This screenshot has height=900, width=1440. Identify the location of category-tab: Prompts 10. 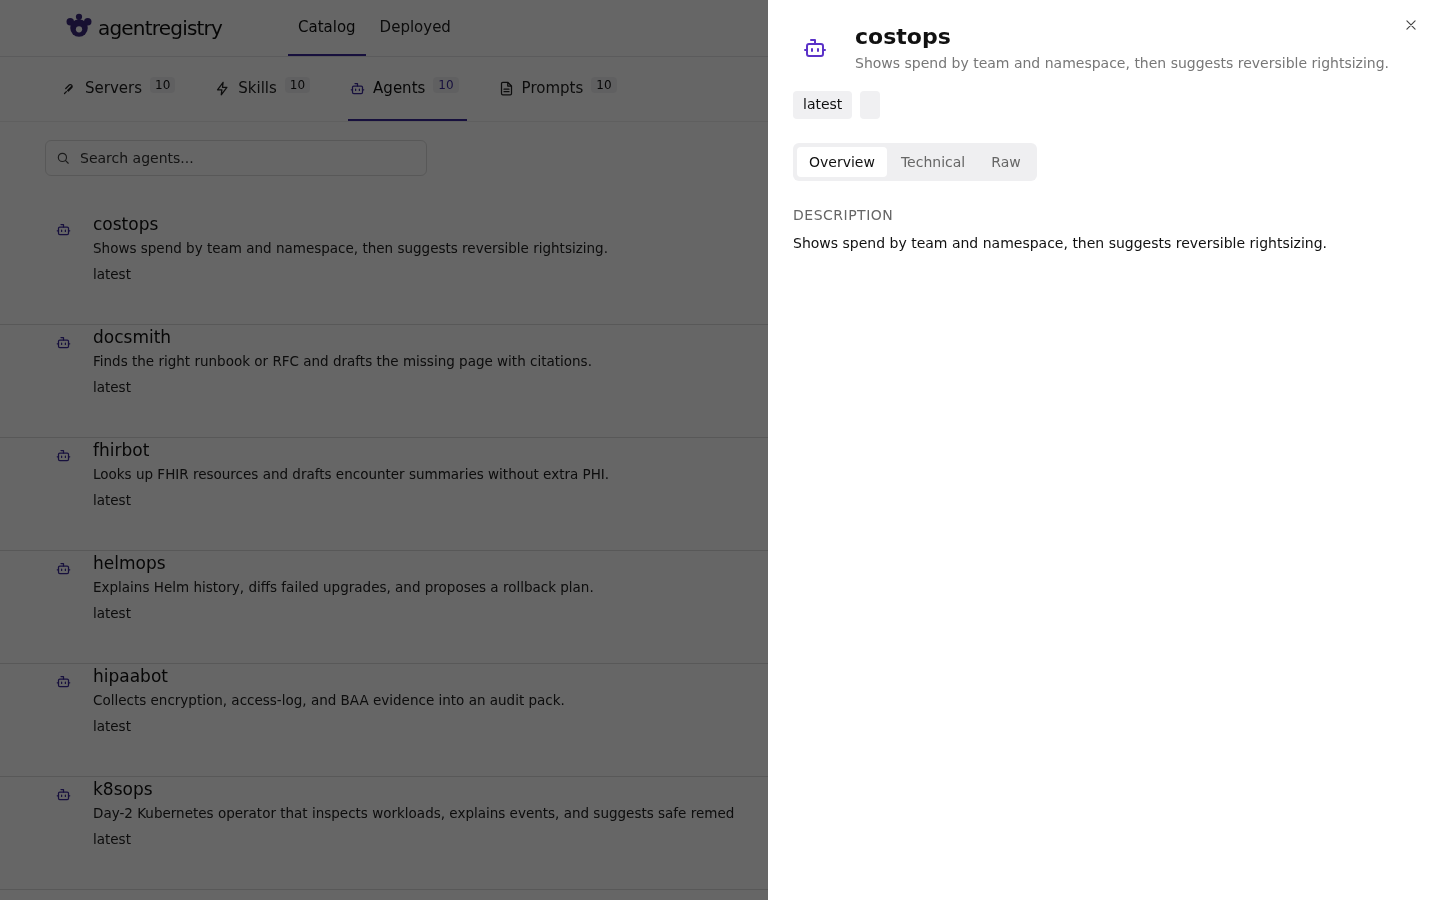
(560, 89).